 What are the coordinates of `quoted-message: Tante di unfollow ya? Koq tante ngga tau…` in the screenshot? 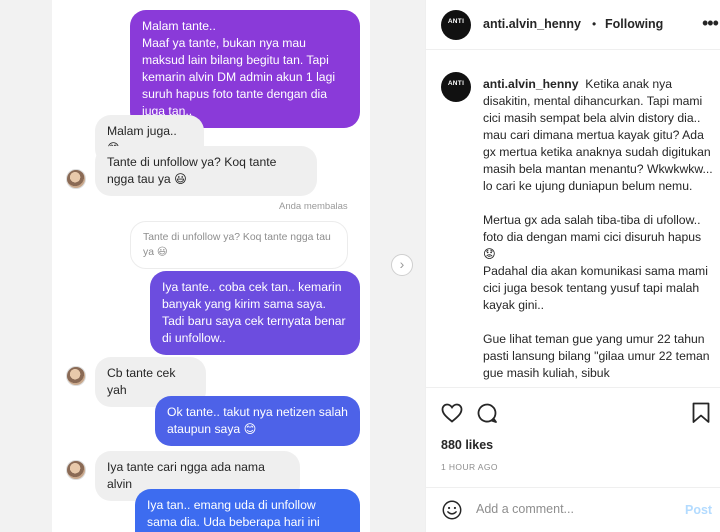 It's located at (239, 245).